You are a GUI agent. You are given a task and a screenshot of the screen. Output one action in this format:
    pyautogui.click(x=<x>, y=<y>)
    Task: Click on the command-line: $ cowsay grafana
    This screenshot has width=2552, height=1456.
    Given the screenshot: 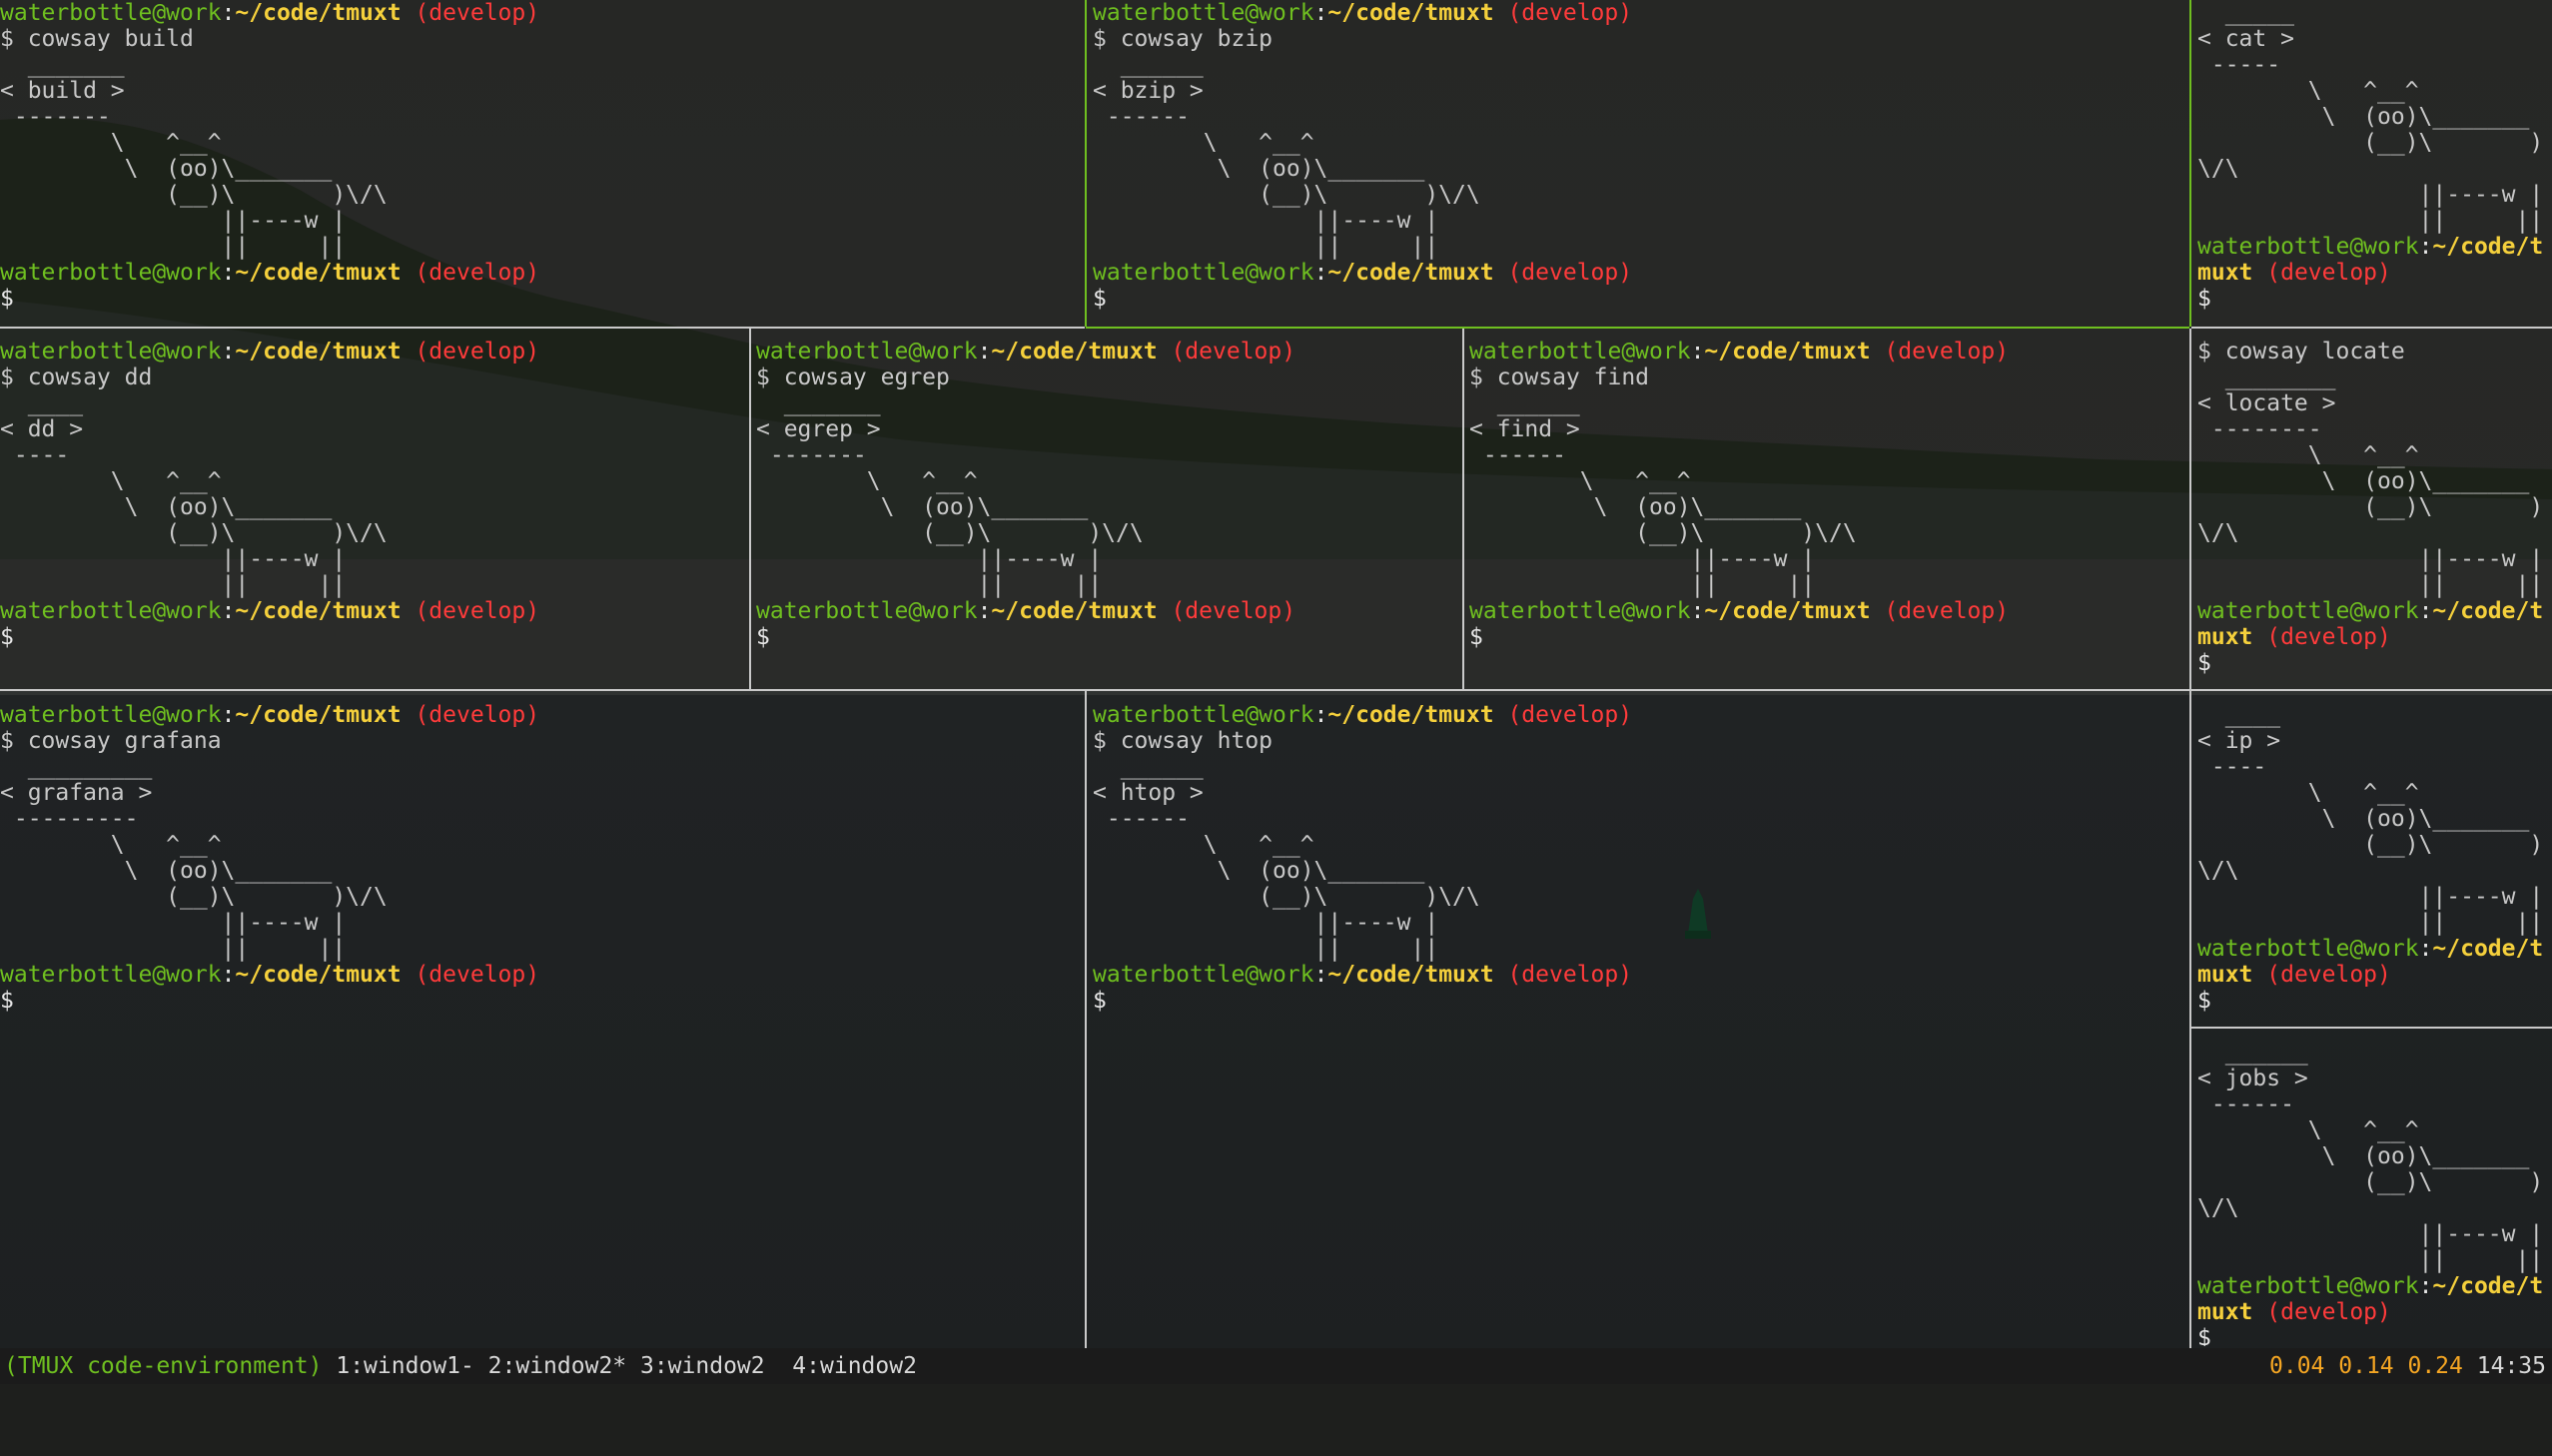 What is the action you would take?
    pyautogui.click(x=111, y=741)
    